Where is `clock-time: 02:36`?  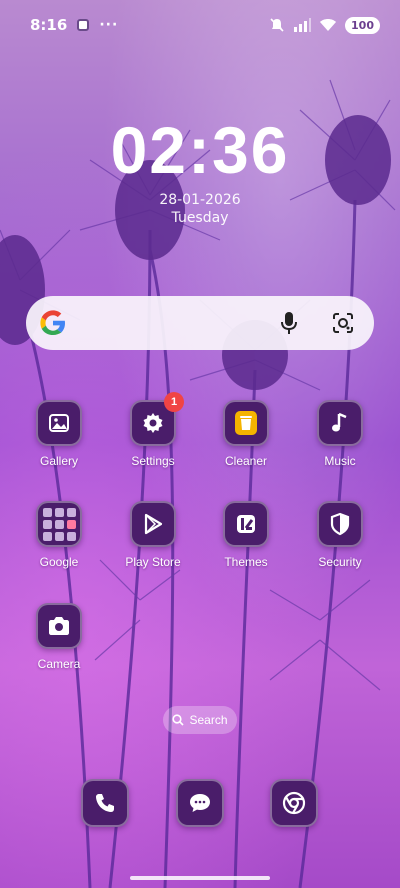
clock-time: 02:36 is located at coordinates (200, 150).